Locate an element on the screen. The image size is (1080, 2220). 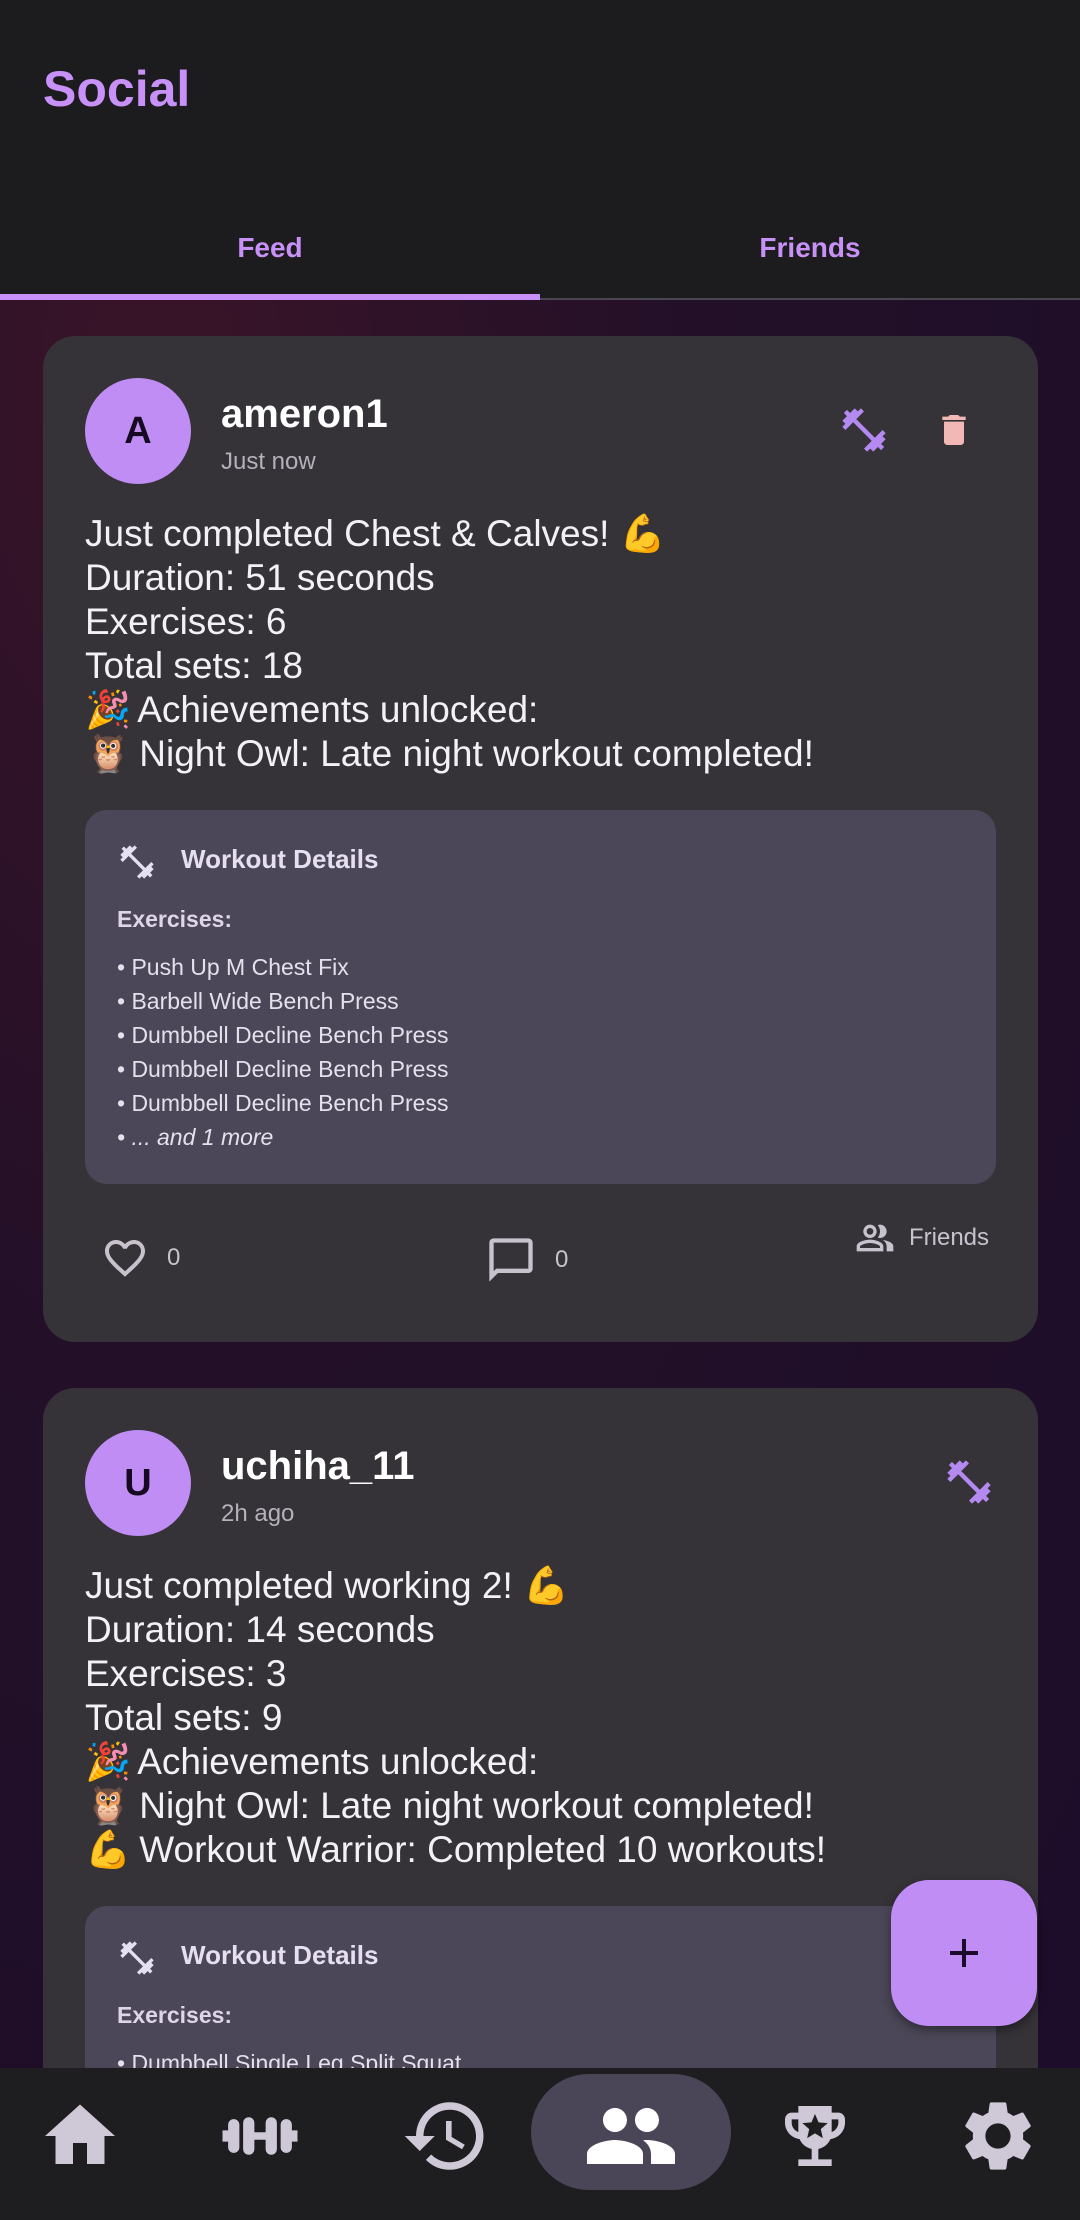
heart-icon is located at coordinates (125, 1258).